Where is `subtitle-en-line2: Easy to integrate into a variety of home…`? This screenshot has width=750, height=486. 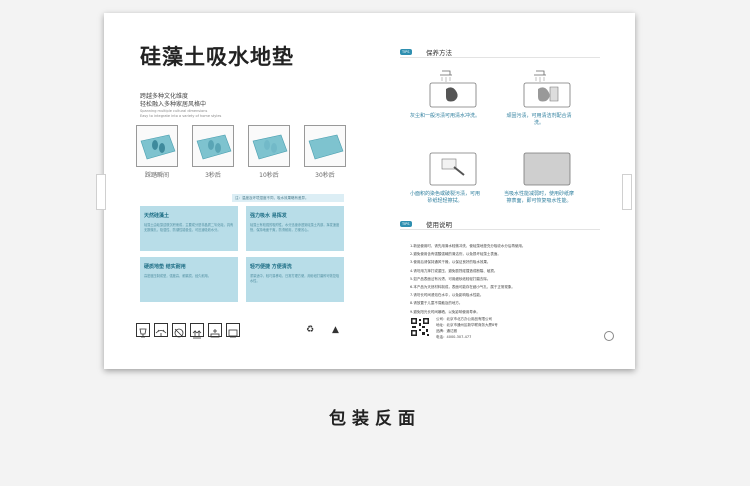
subtitle-en-line2: Easy to integrate into a variety of home… is located at coordinates (181, 116).